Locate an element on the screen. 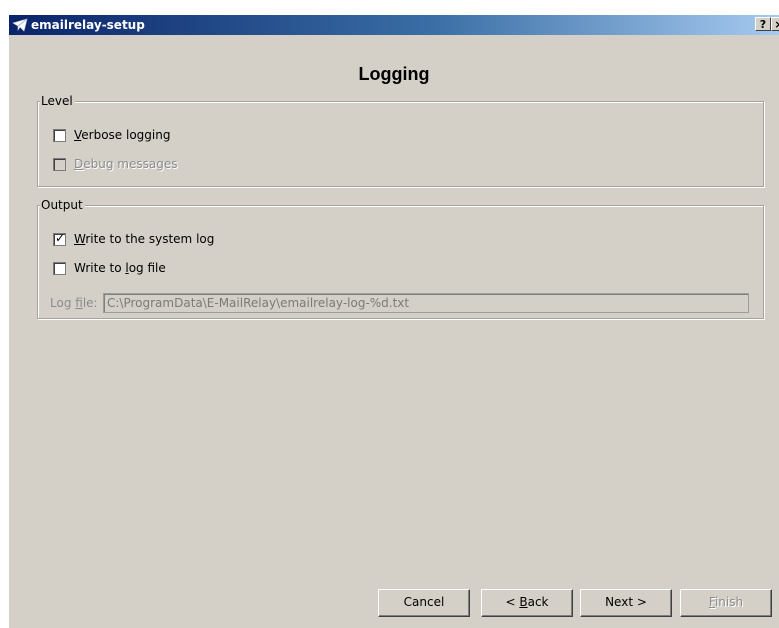 This screenshot has width=779, height=628. check-mark-icon: ✓ is located at coordinates (60, 237).